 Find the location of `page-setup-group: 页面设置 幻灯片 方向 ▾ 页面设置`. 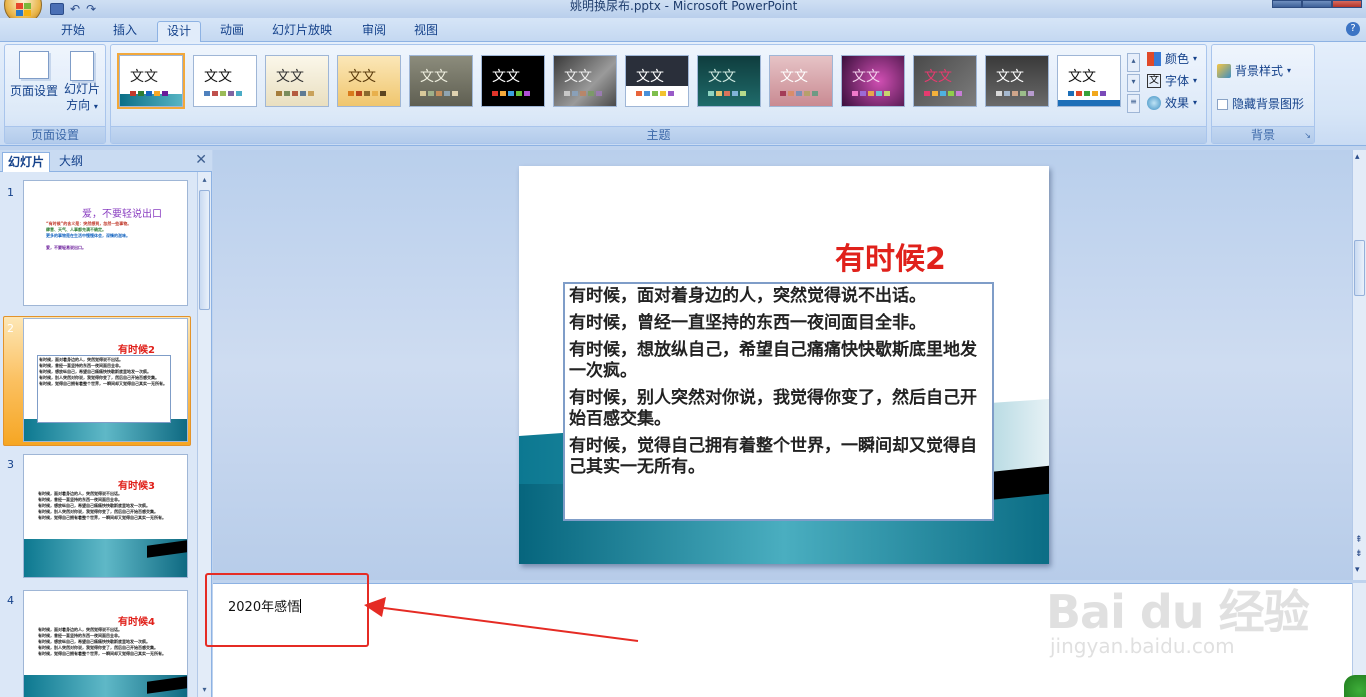

page-setup-group: 页面设置 幻灯片 方向 ▾ 页面设置 is located at coordinates (55, 94).